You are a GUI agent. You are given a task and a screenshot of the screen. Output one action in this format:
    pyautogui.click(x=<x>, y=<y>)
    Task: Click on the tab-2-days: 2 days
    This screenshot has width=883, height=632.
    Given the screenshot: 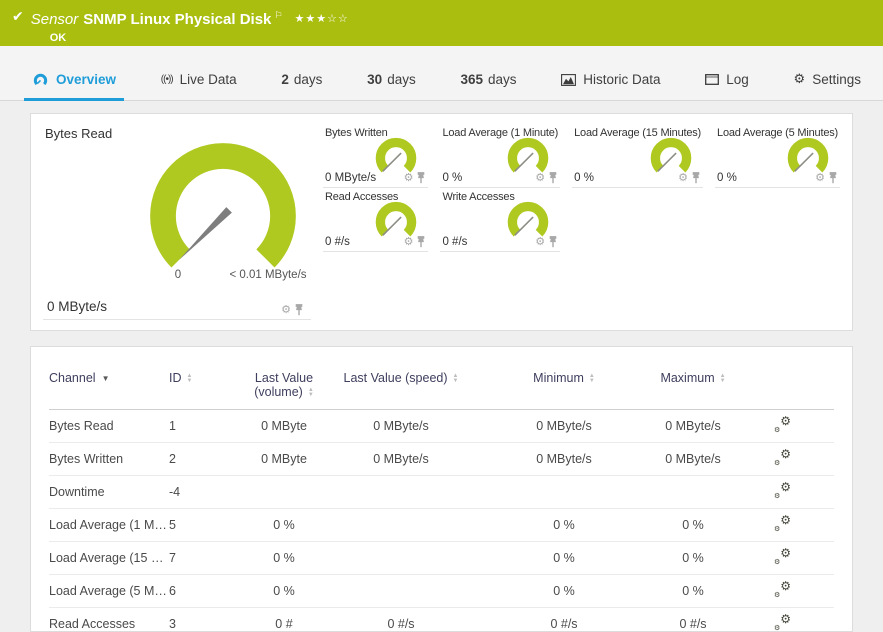 What is the action you would take?
    pyautogui.click(x=301, y=86)
    